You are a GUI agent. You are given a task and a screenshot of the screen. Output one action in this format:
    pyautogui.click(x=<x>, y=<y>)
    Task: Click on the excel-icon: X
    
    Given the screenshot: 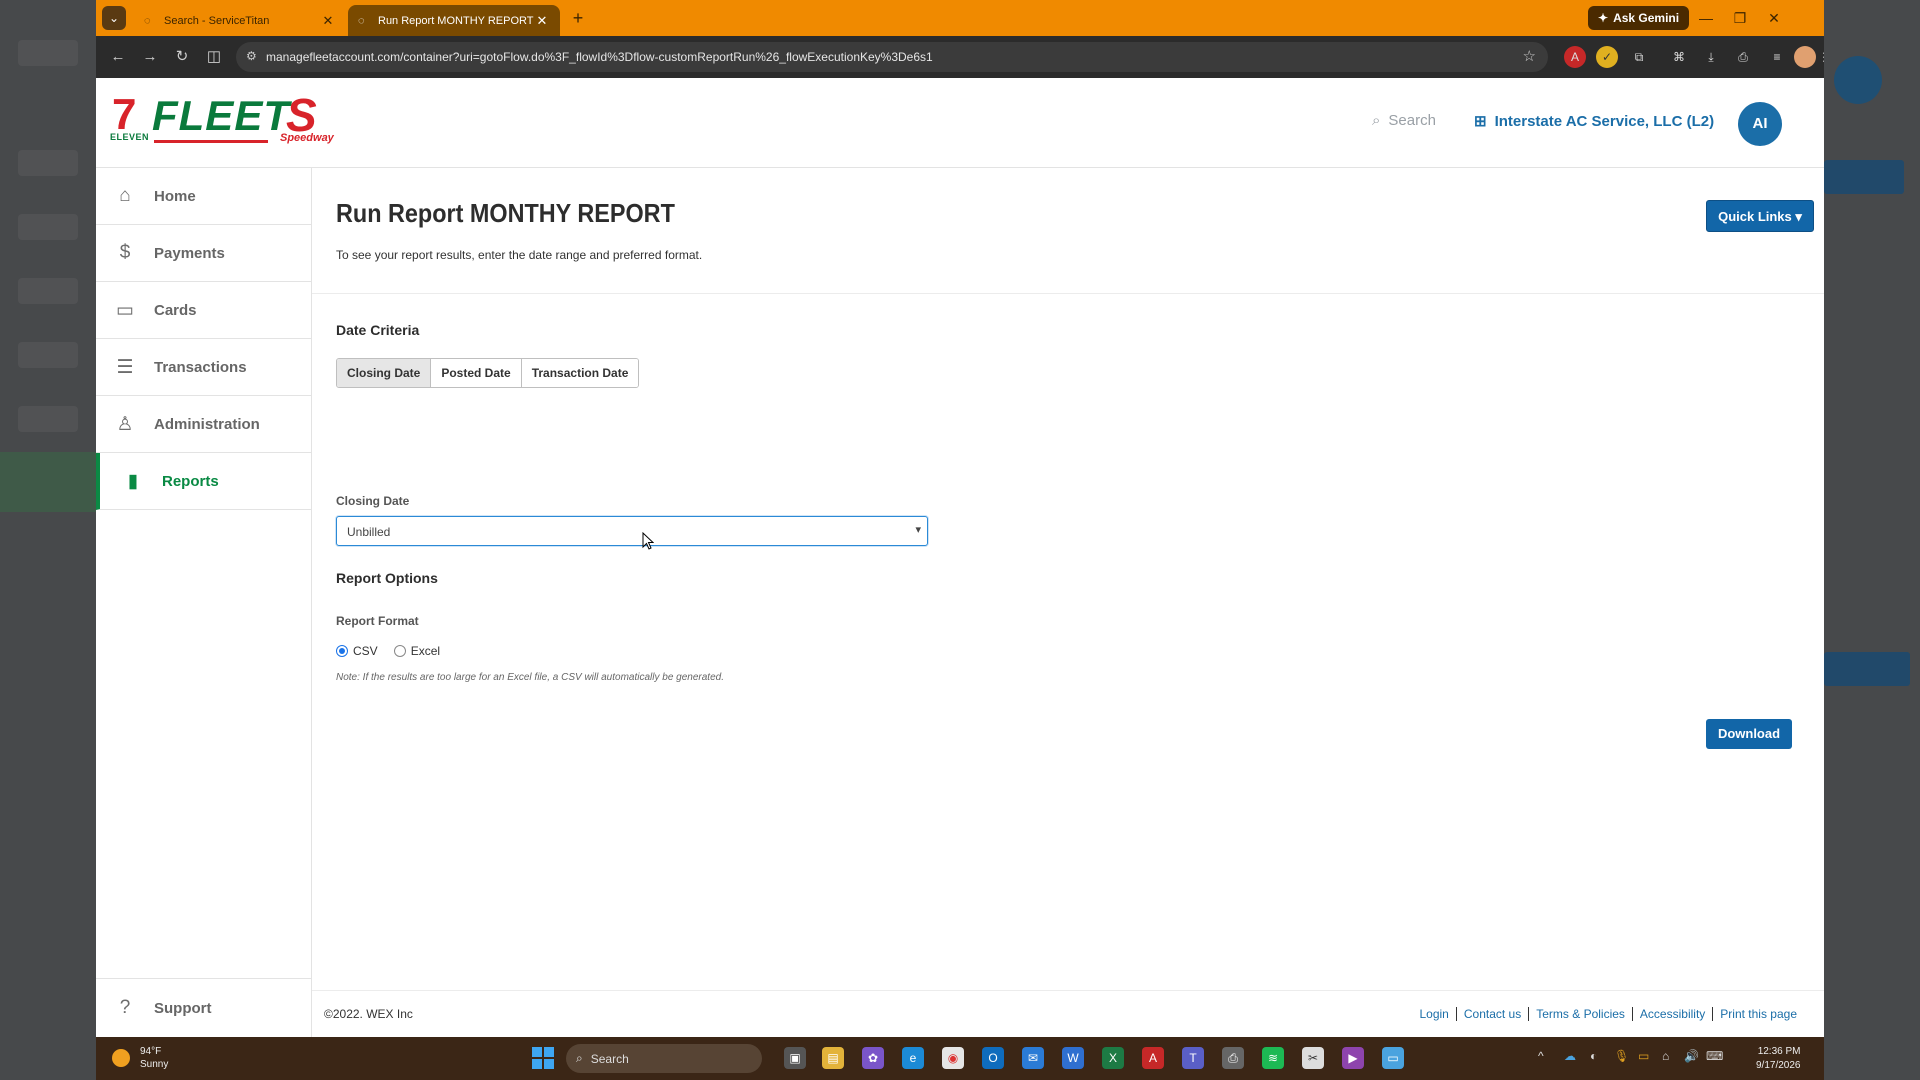 What is the action you would take?
    pyautogui.click(x=1113, y=1058)
    